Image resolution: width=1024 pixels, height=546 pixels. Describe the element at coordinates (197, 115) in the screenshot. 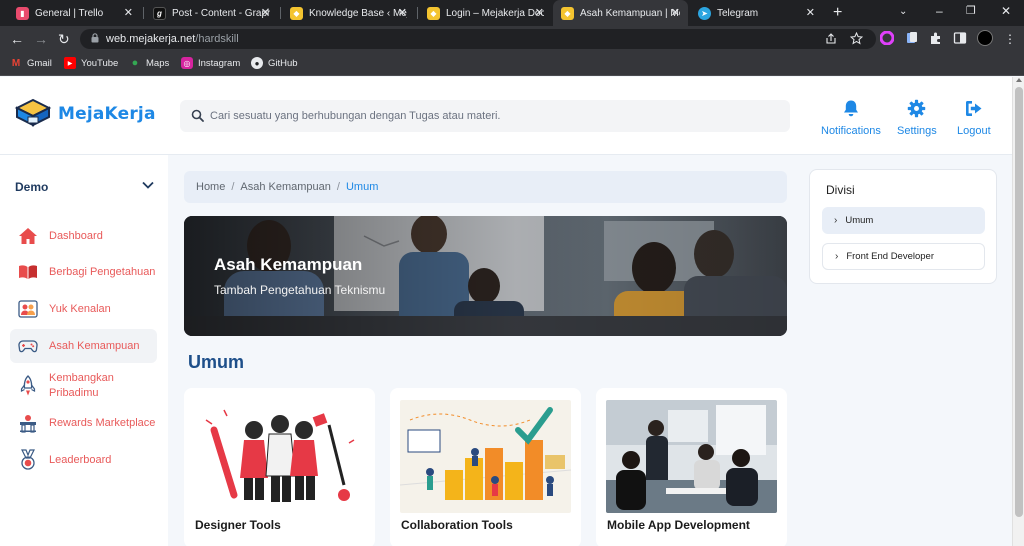

I see `search-icon` at that location.